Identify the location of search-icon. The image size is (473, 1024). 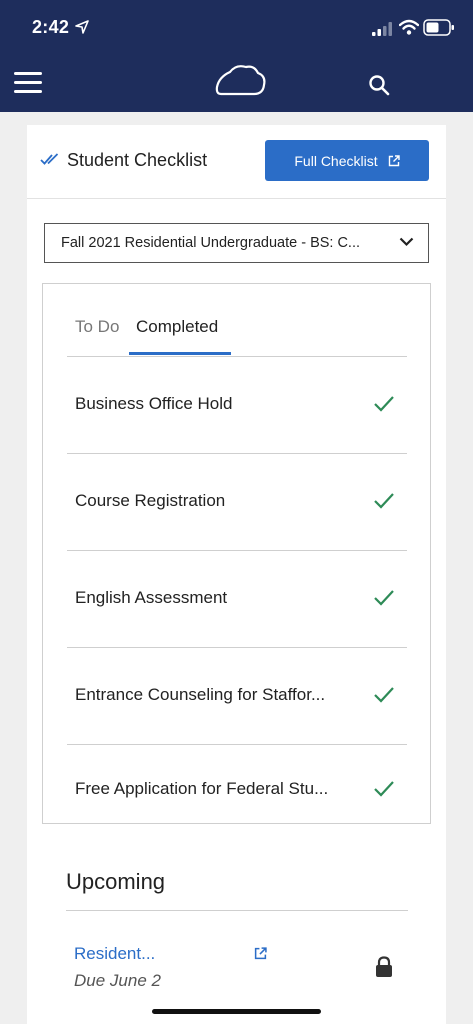
(379, 85).